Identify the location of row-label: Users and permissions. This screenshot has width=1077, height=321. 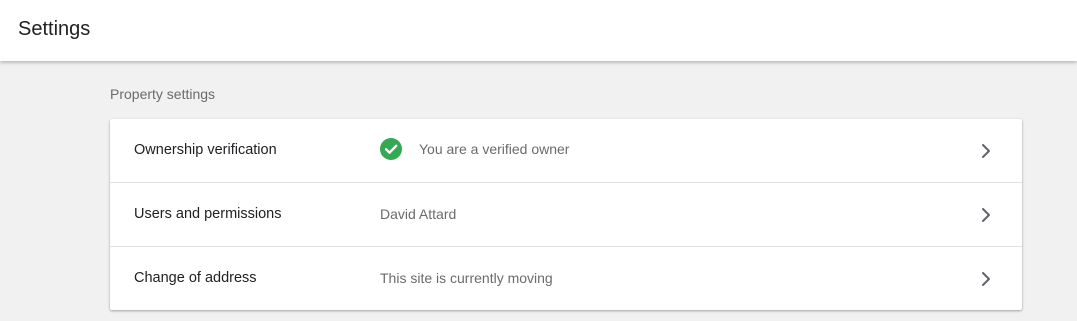
(208, 214).